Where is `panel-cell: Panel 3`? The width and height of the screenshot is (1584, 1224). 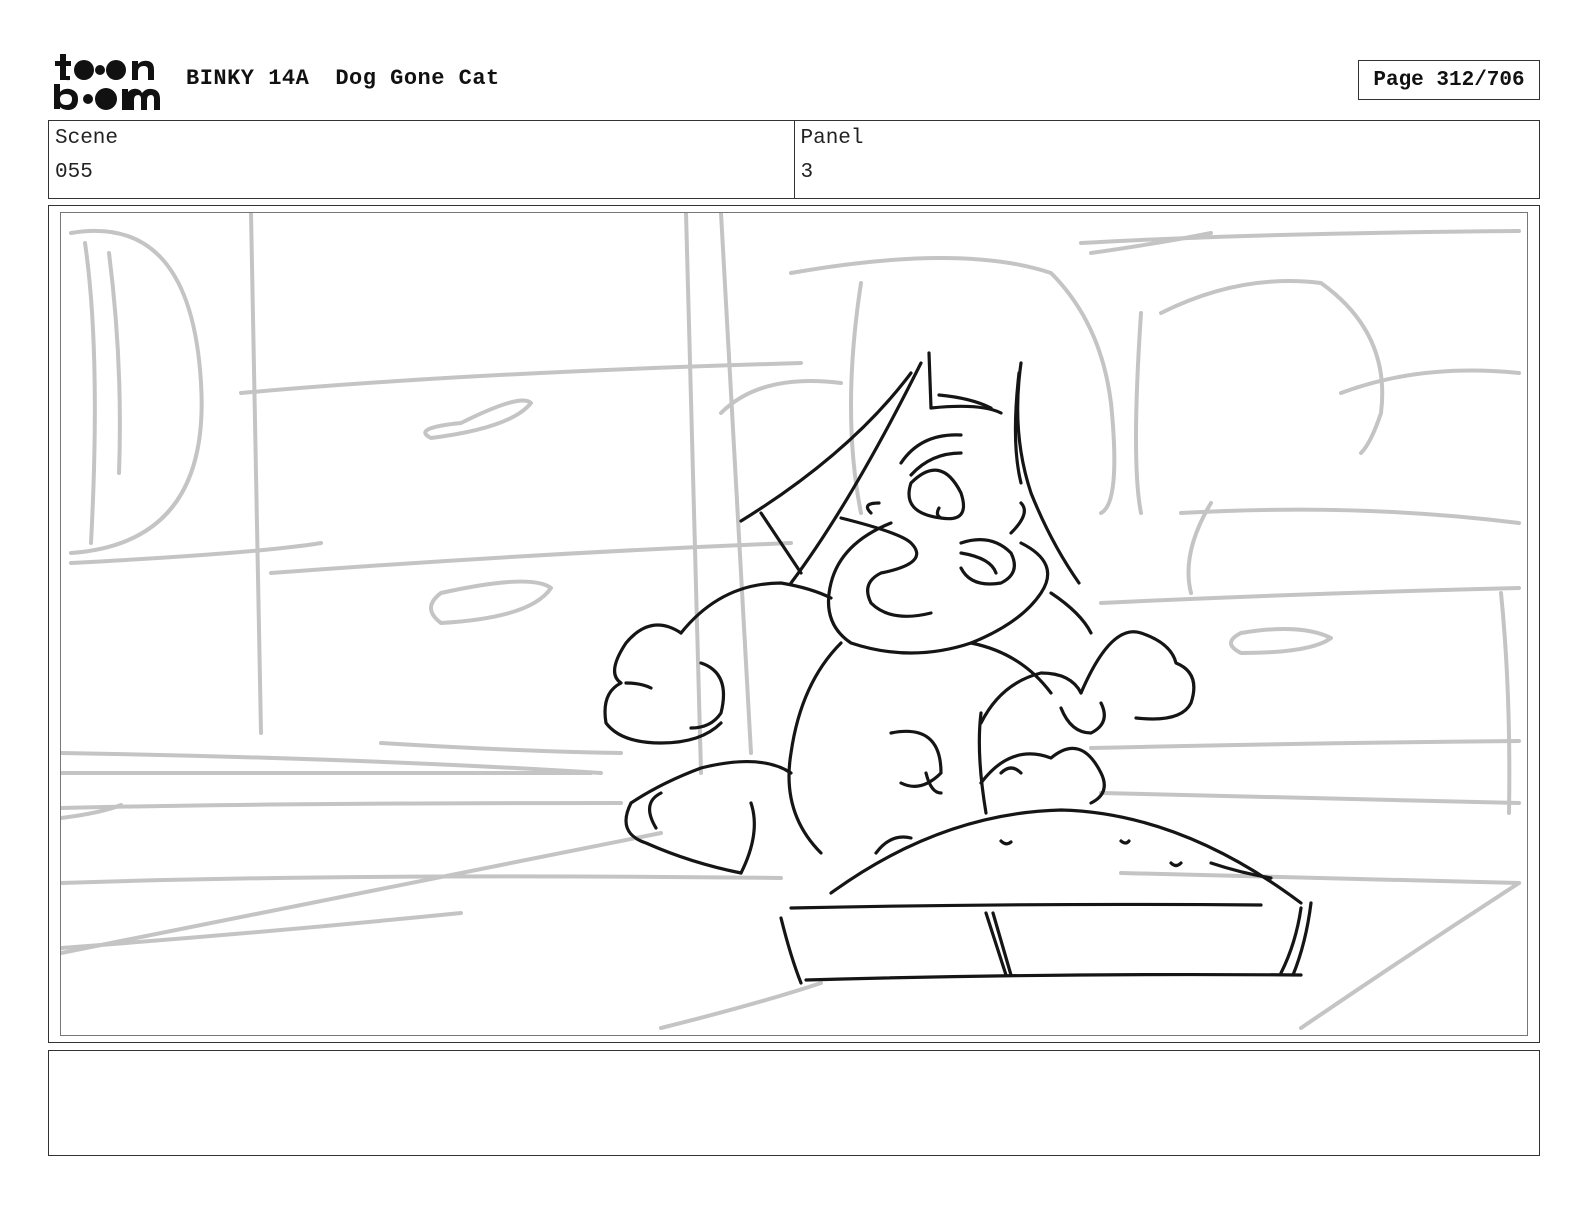
panel-cell: Panel 3 is located at coordinates (1166, 159).